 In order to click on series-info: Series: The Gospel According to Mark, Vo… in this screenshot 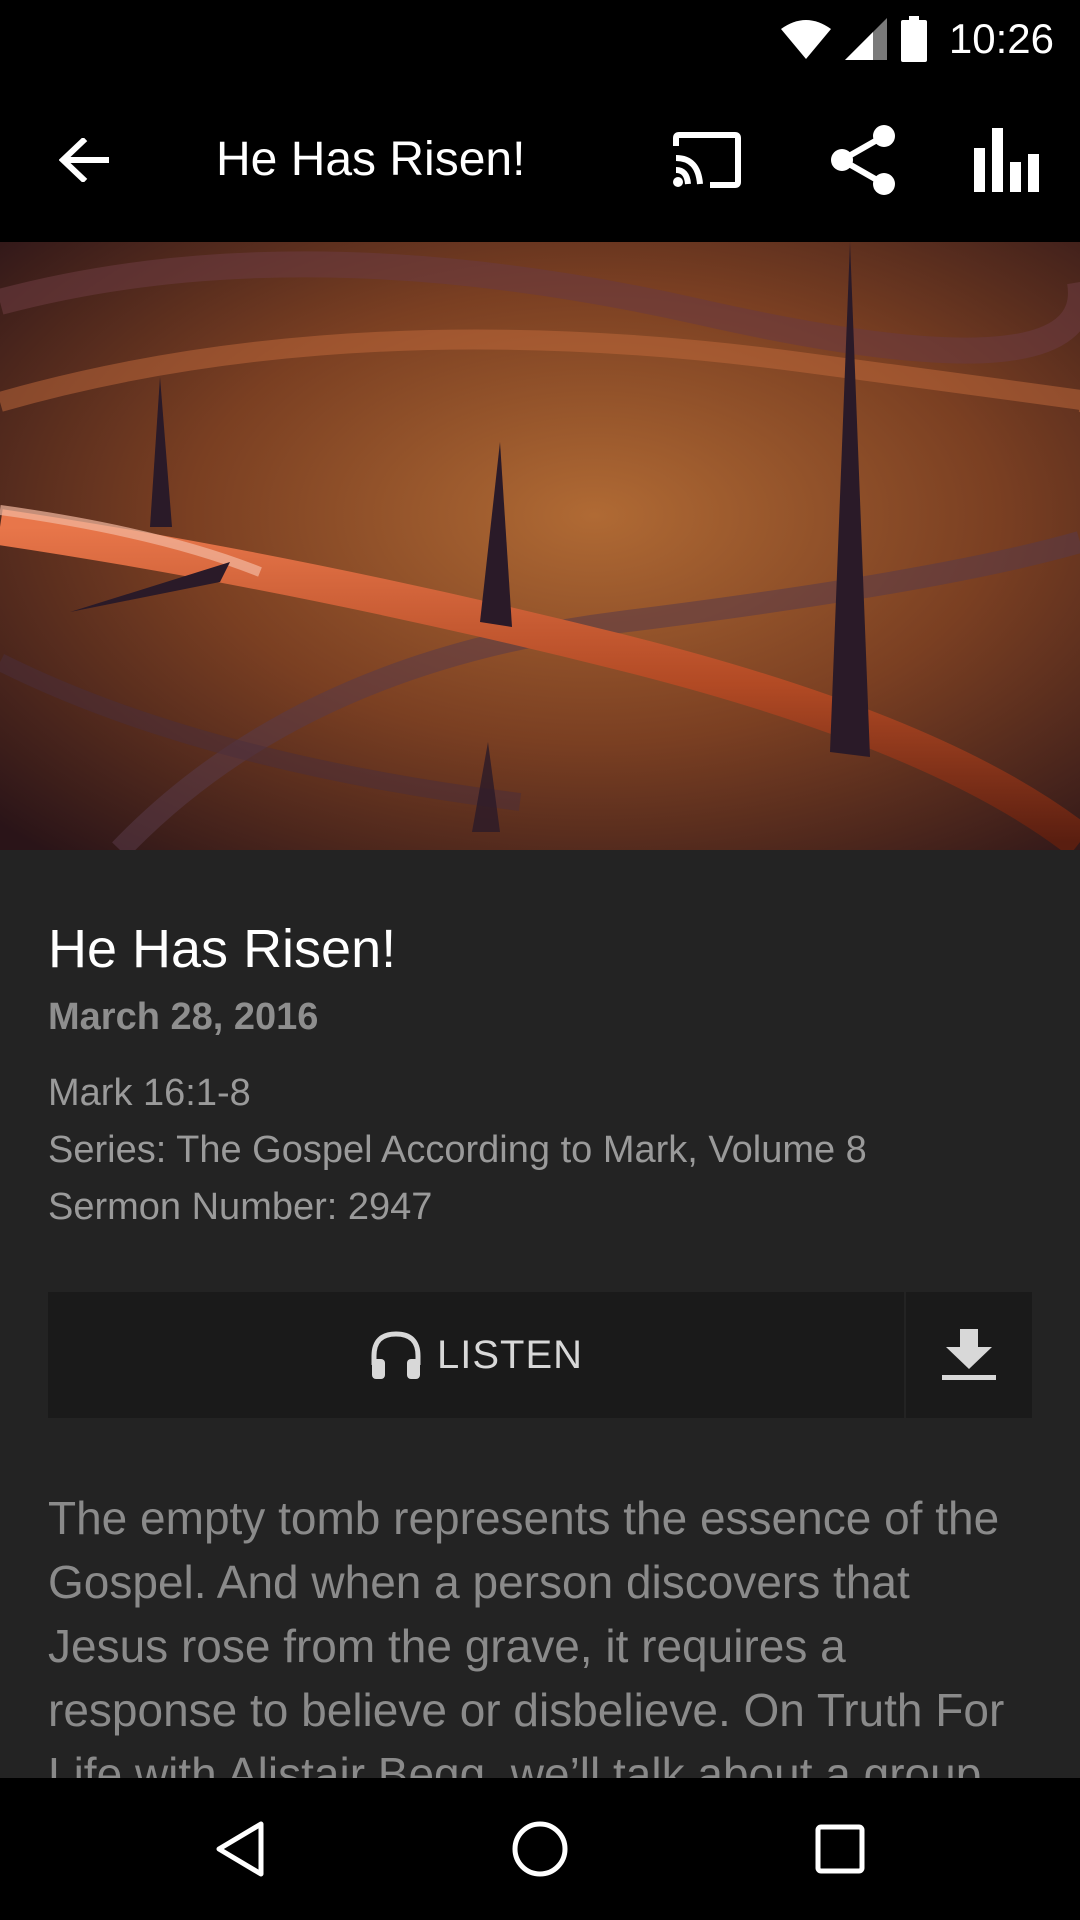, I will do `click(457, 1150)`.